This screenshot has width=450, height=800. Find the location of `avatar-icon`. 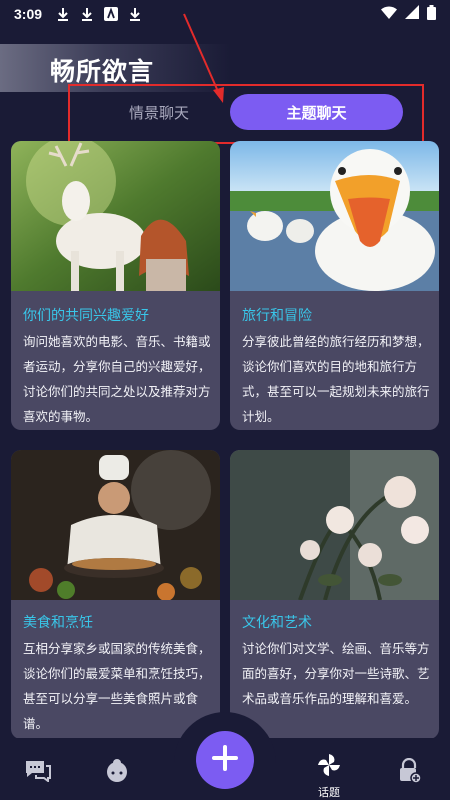

avatar-icon is located at coordinates (117, 773).